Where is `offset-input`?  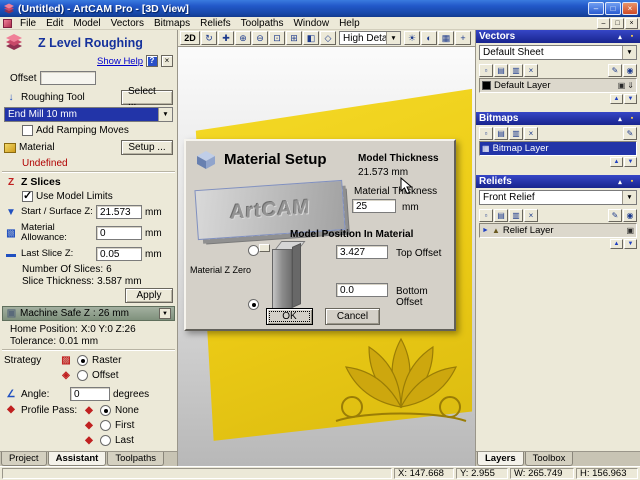
offset-input is located at coordinates (67, 78).